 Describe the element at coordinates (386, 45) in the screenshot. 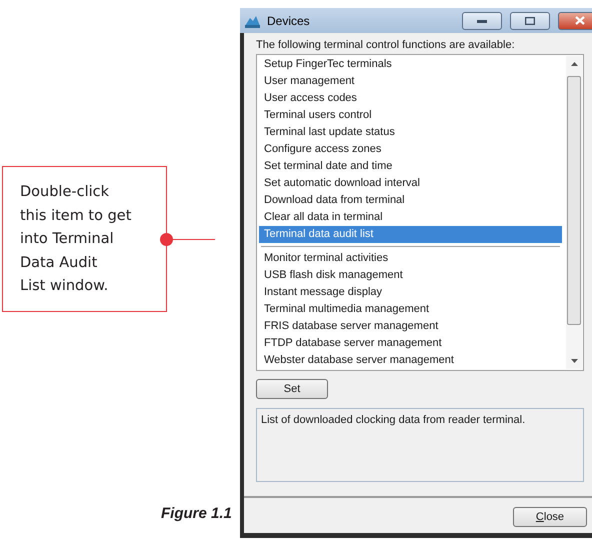

I see `list-label: The following terminal control functions are available:` at that location.